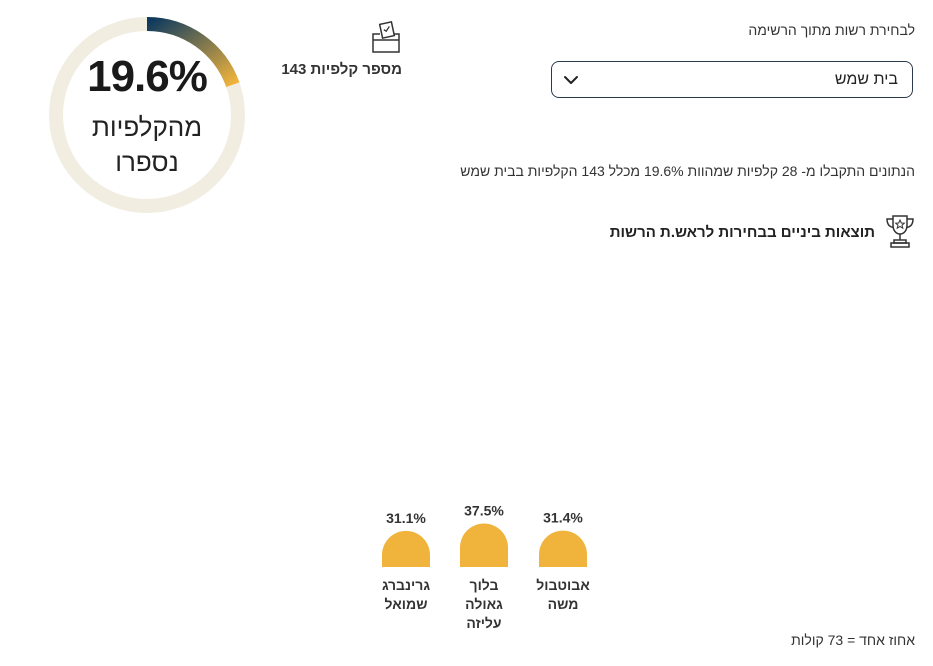 This screenshot has width=933, height=666. What do you see at coordinates (853, 640) in the screenshot?
I see `footnote: אחוז אחד = 73 קולות` at bounding box center [853, 640].